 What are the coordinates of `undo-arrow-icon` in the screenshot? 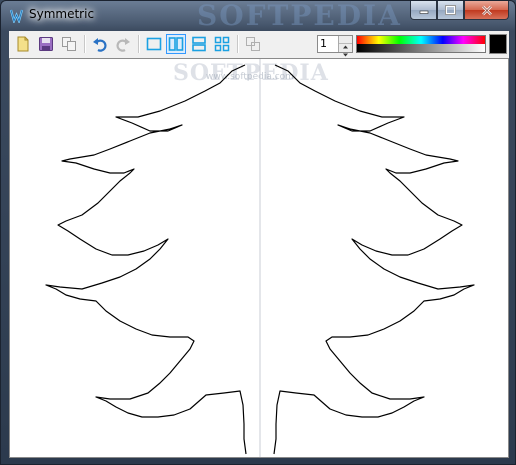 It's located at (100, 45).